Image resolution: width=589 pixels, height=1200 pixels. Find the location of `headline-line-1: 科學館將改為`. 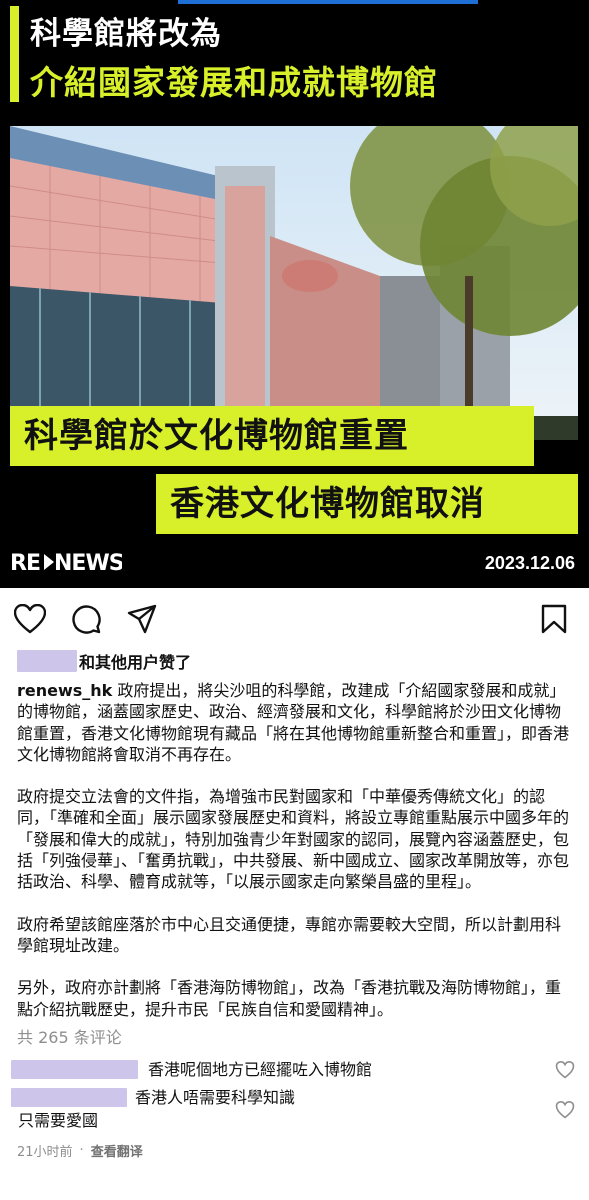

headline-line-1: 科學館將改為 is located at coordinates (126, 34).